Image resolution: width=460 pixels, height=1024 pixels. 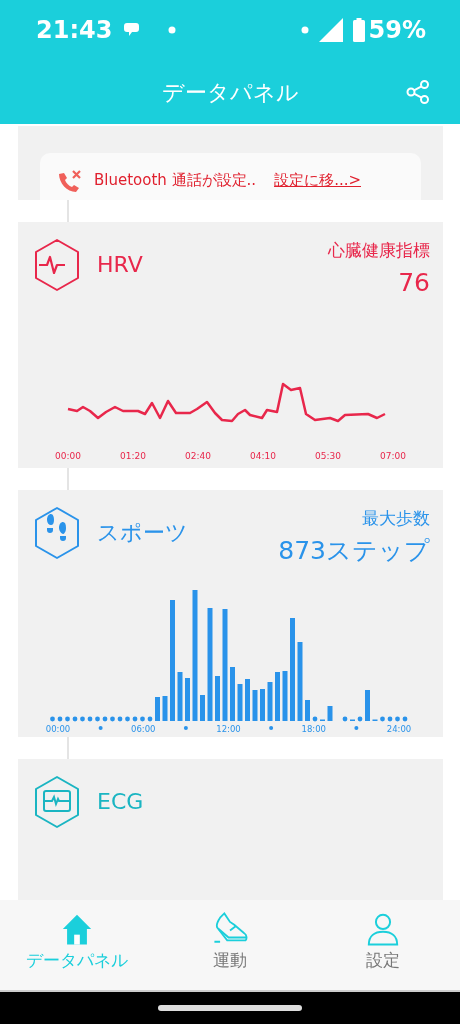 I want to click on tab: 運動, so click(x=230, y=945).